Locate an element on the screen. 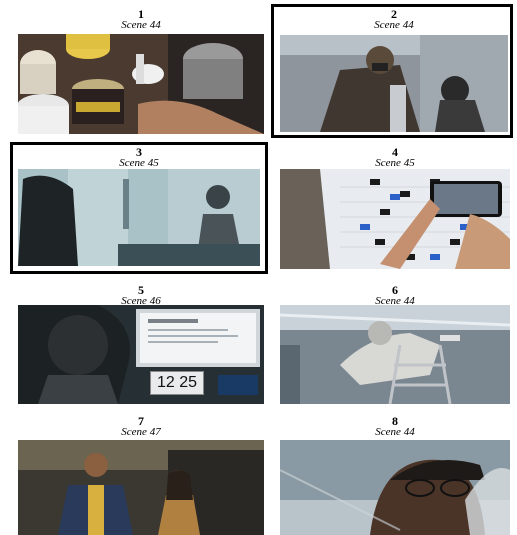 This screenshot has width=517, height=535. paint-cans-photo is located at coordinates (141, 84).